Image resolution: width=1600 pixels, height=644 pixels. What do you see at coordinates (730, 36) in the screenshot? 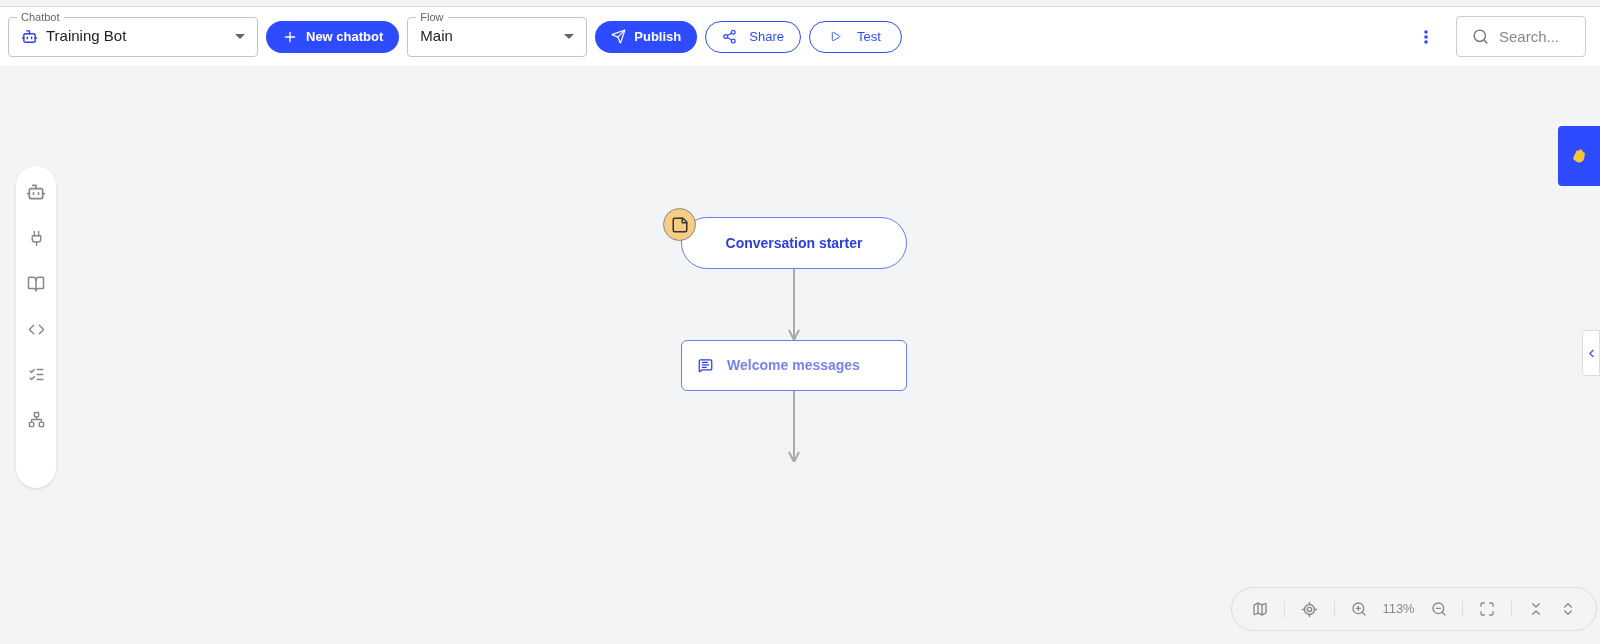
I see `share-icon` at bounding box center [730, 36].